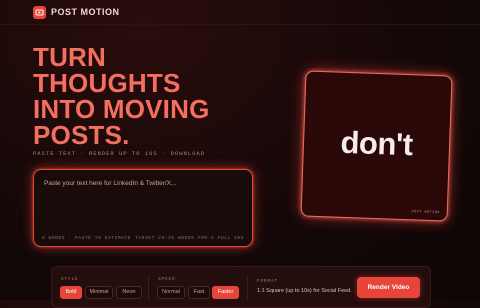  Describe the element at coordinates (99, 292) in the screenshot. I see `style-option-minimal: Minimal` at that location.